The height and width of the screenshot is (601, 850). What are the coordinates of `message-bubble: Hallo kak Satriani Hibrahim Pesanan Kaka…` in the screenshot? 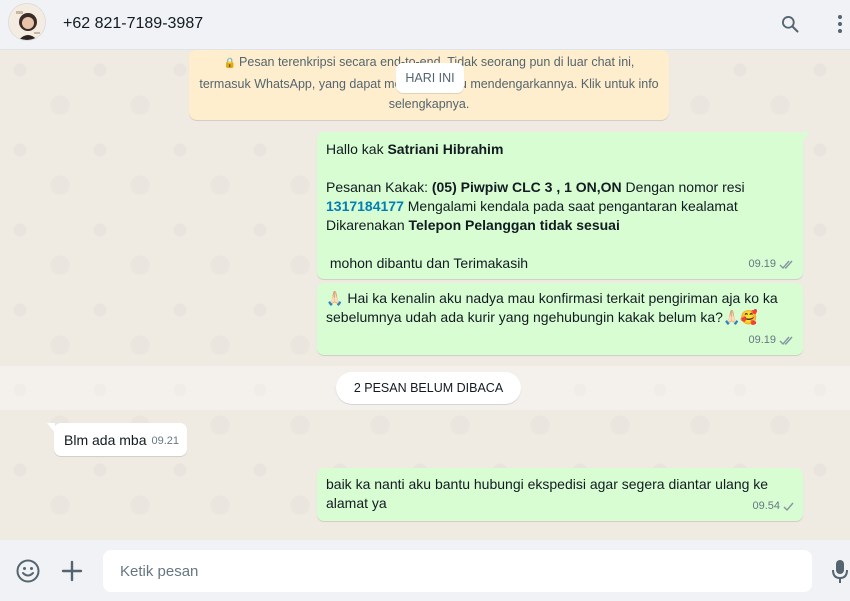 It's located at (563, 205).